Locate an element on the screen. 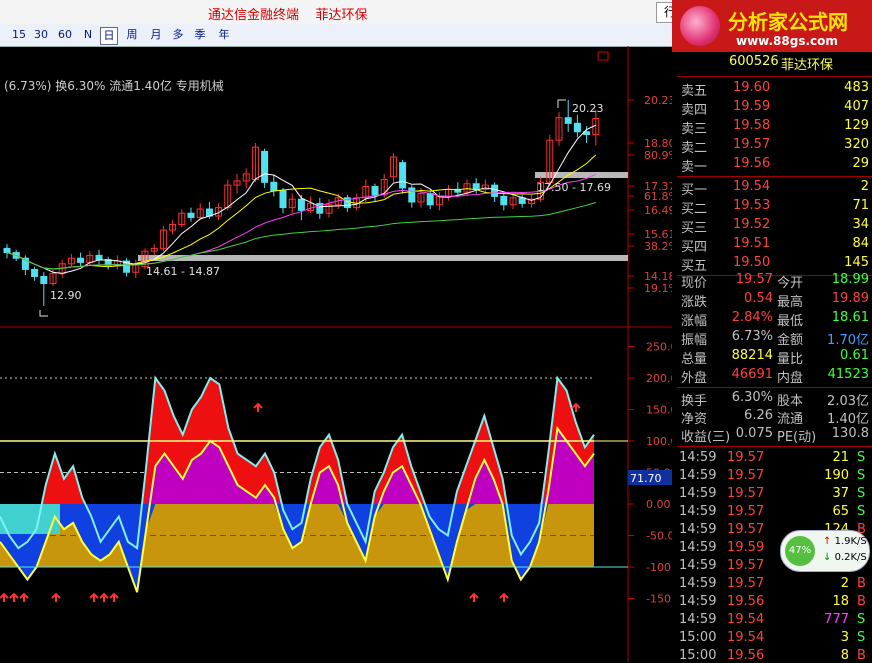 Image resolution: width=872 pixels, height=663 pixels. bid-volume: 34 is located at coordinates (860, 224).